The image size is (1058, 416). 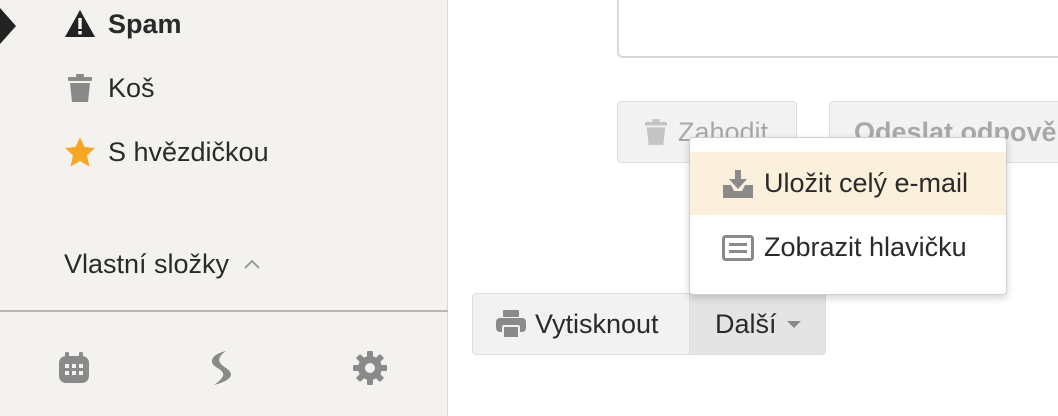 I want to click on active-folder-marker, so click(x=8, y=26).